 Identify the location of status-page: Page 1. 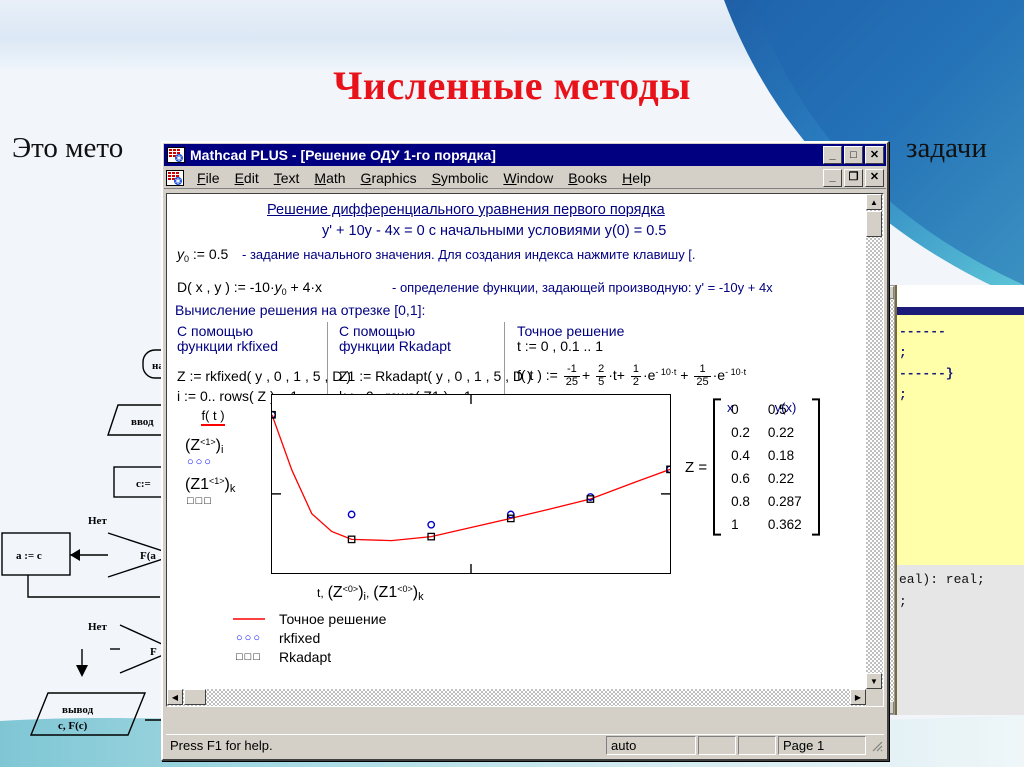
(822, 745).